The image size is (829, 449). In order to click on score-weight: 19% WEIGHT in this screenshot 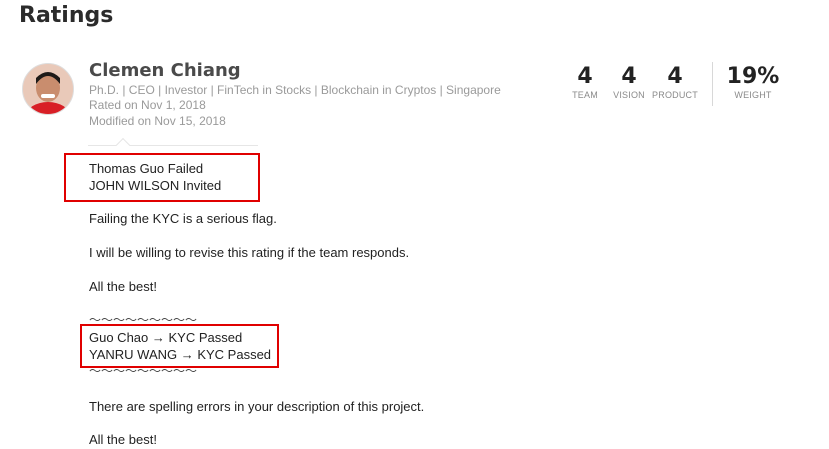, I will do `click(753, 82)`.